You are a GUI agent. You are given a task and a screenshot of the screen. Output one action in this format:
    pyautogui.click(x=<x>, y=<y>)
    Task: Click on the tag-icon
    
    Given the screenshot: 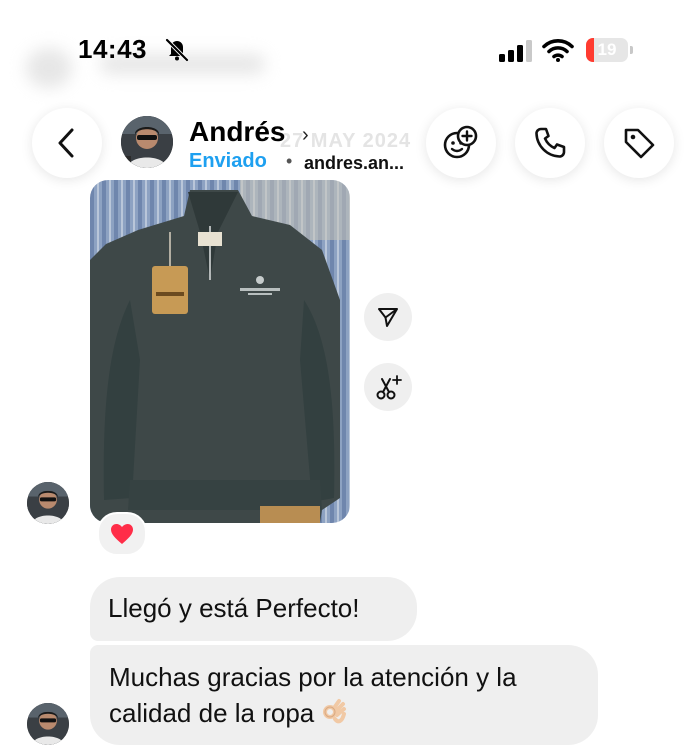 What is the action you would take?
    pyautogui.click(x=639, y=143)
    